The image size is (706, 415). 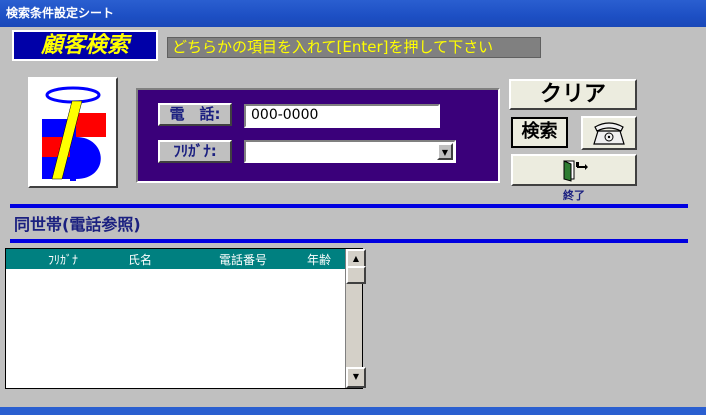 What do you see at coordinates (573, 94) in the screenshot?
I see `clear-button: クリア` at bounding box center [573, 94].